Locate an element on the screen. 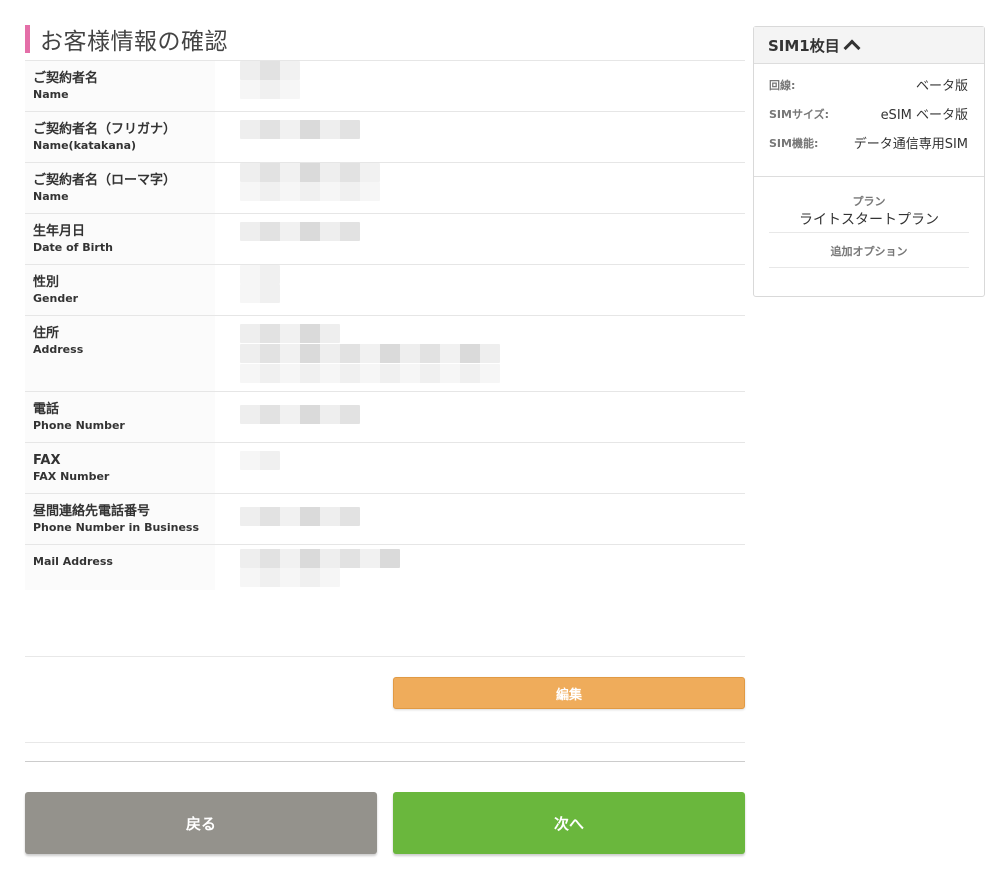  row-label: 性別 Gender is located at coordinates (120, 290).